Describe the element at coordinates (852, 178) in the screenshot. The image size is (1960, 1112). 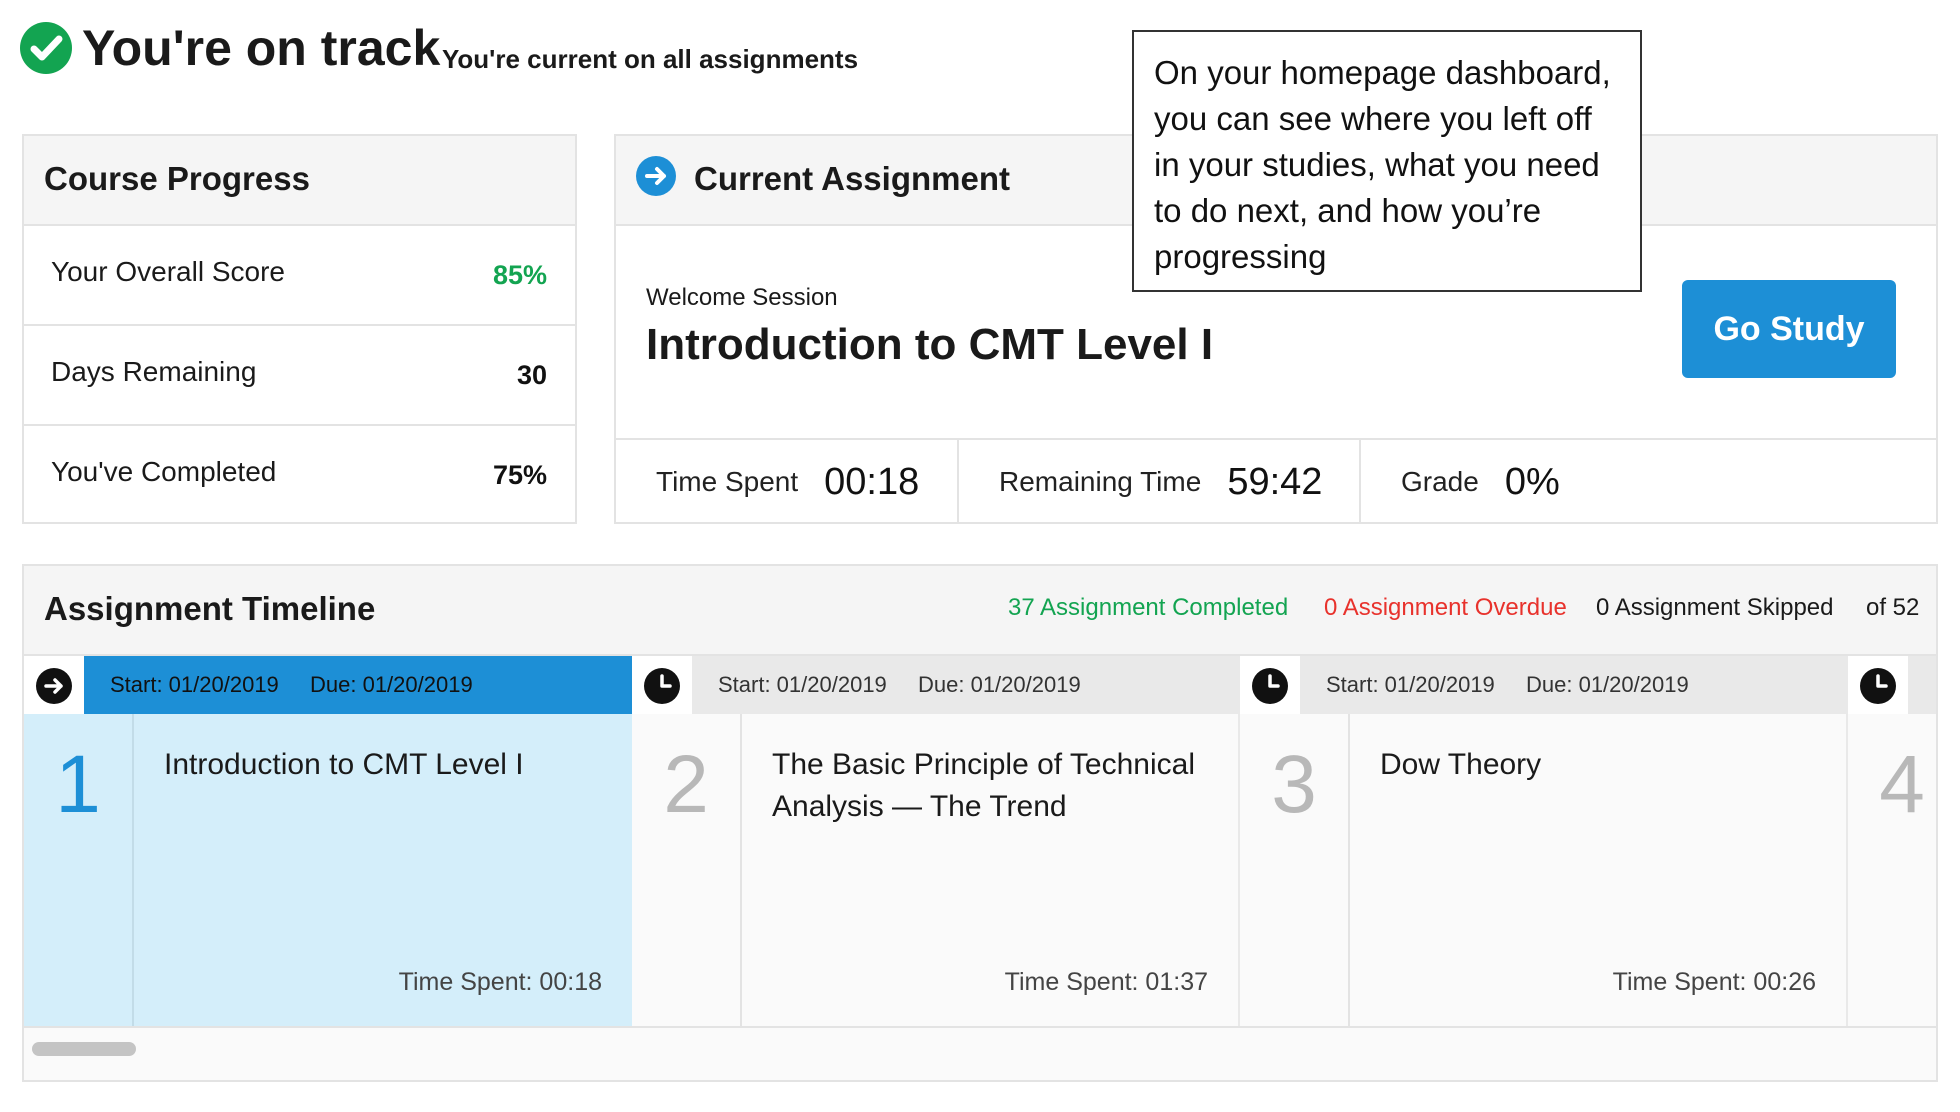
I see `current-assignment-title: Current Assignment` at that location.